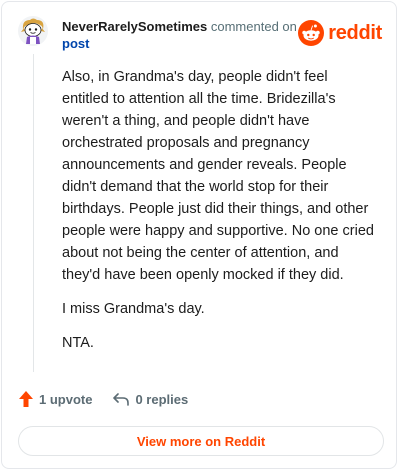  I want to click on upvote-button: 1 upvote, so click(55, 399).